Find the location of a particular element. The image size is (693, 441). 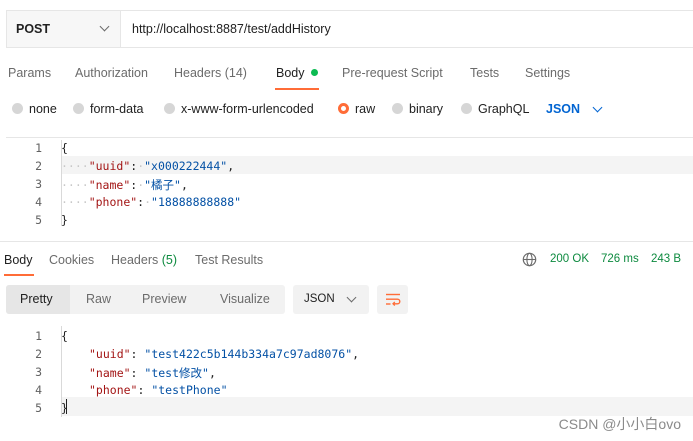

view-mode-visualize: Visualize is located at coordinates (245, 299).